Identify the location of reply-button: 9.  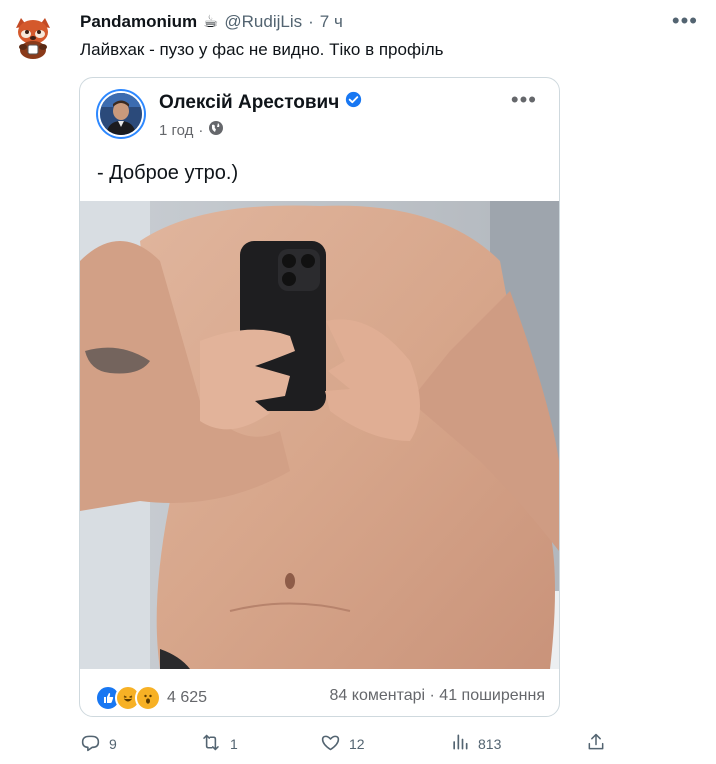
(98, 744).